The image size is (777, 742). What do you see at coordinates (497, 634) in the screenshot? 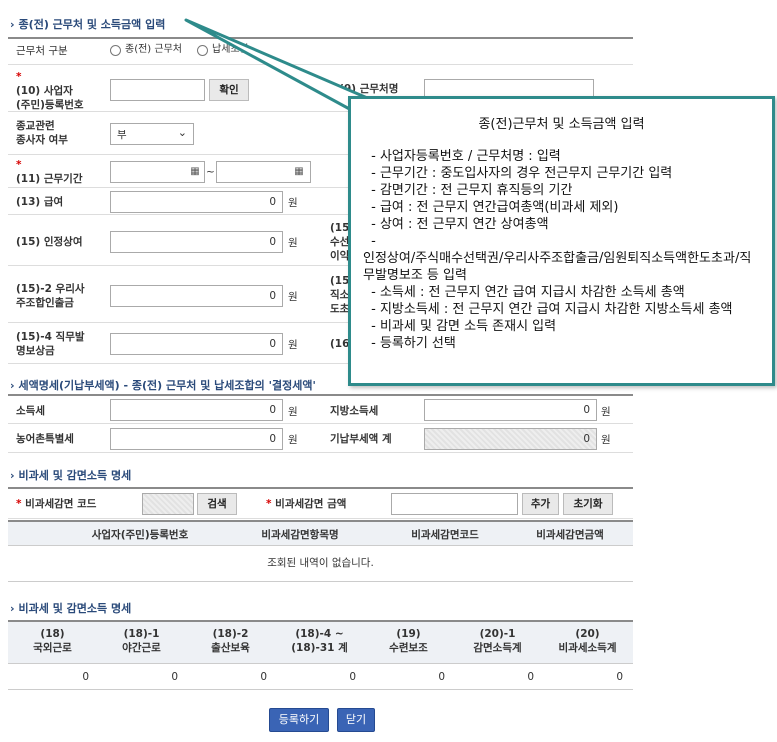
I see `column-header-line1: (20)-1` at bounding box center [497, 634].